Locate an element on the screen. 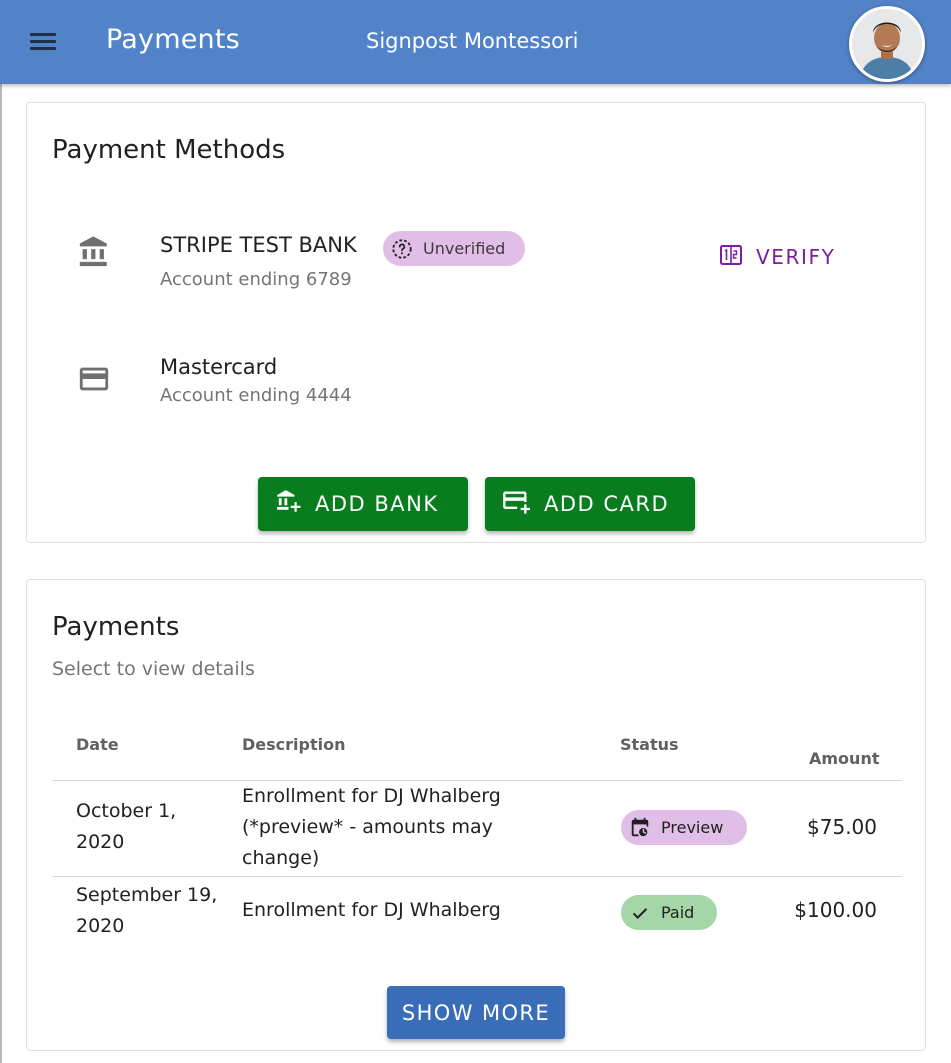 The width and height of the screenshot is (951, 1063). payments-title: Payments is located at coordinates (116, 627).